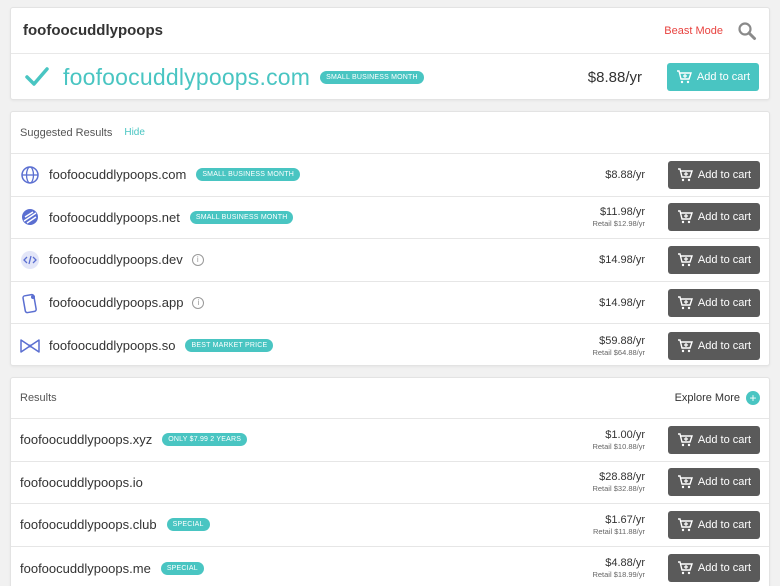  What do you see at coordinates (747, 31) in the screenshot?
I see `search-icon` at bounding box center [747, 31].